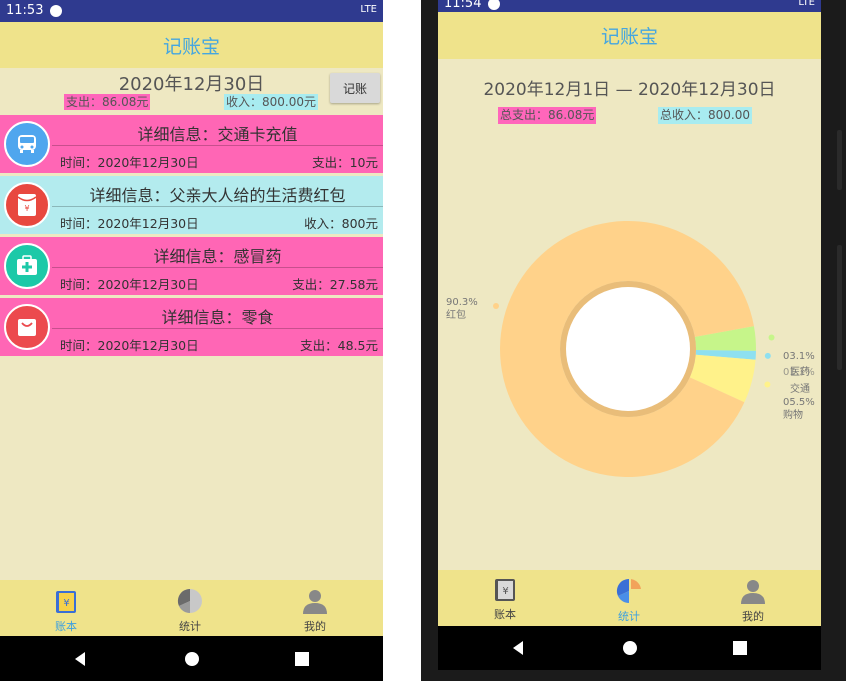 The image size is (846, 681). What do you see at coordinates (839, 160) in the screenshot?
I see `volume-button` at bounding box center [839, 160].